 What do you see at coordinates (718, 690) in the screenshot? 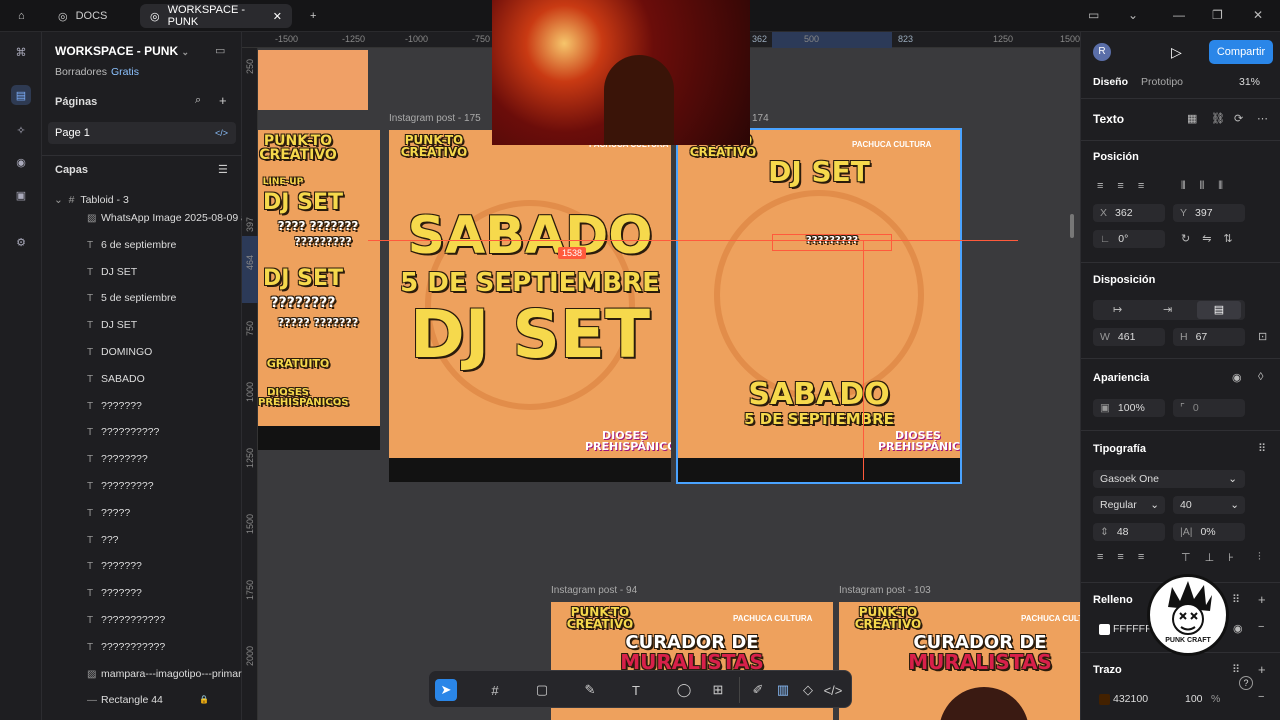
I see `plugins-tool-icon: ⊞` at bounding box center [718, 690].